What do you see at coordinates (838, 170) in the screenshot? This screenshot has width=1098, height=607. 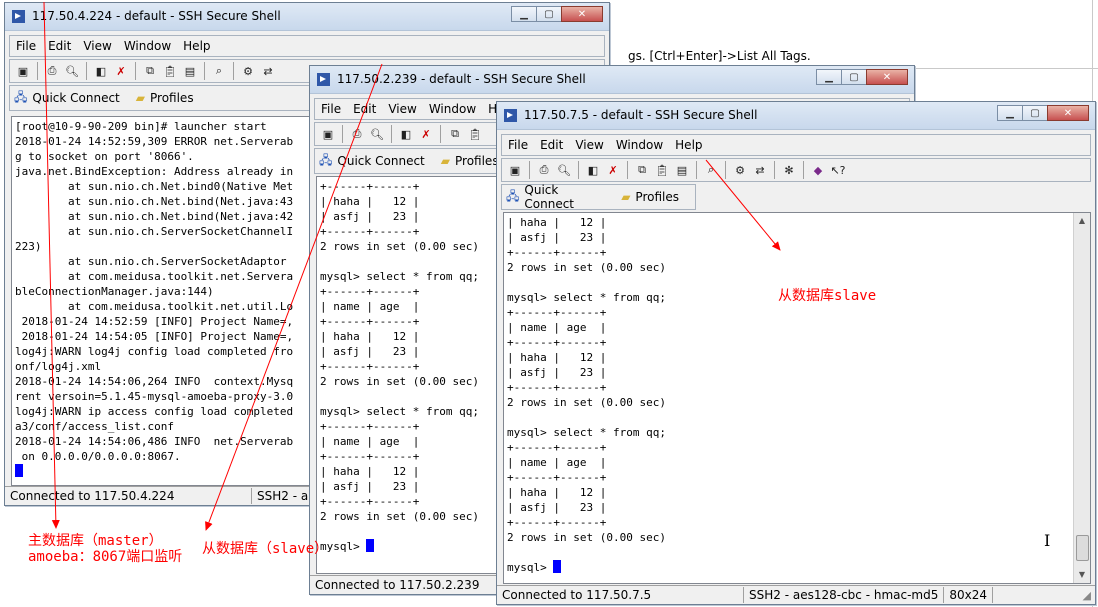 I see `context-help-icon: ↖?` at bounding box center [838, 170].